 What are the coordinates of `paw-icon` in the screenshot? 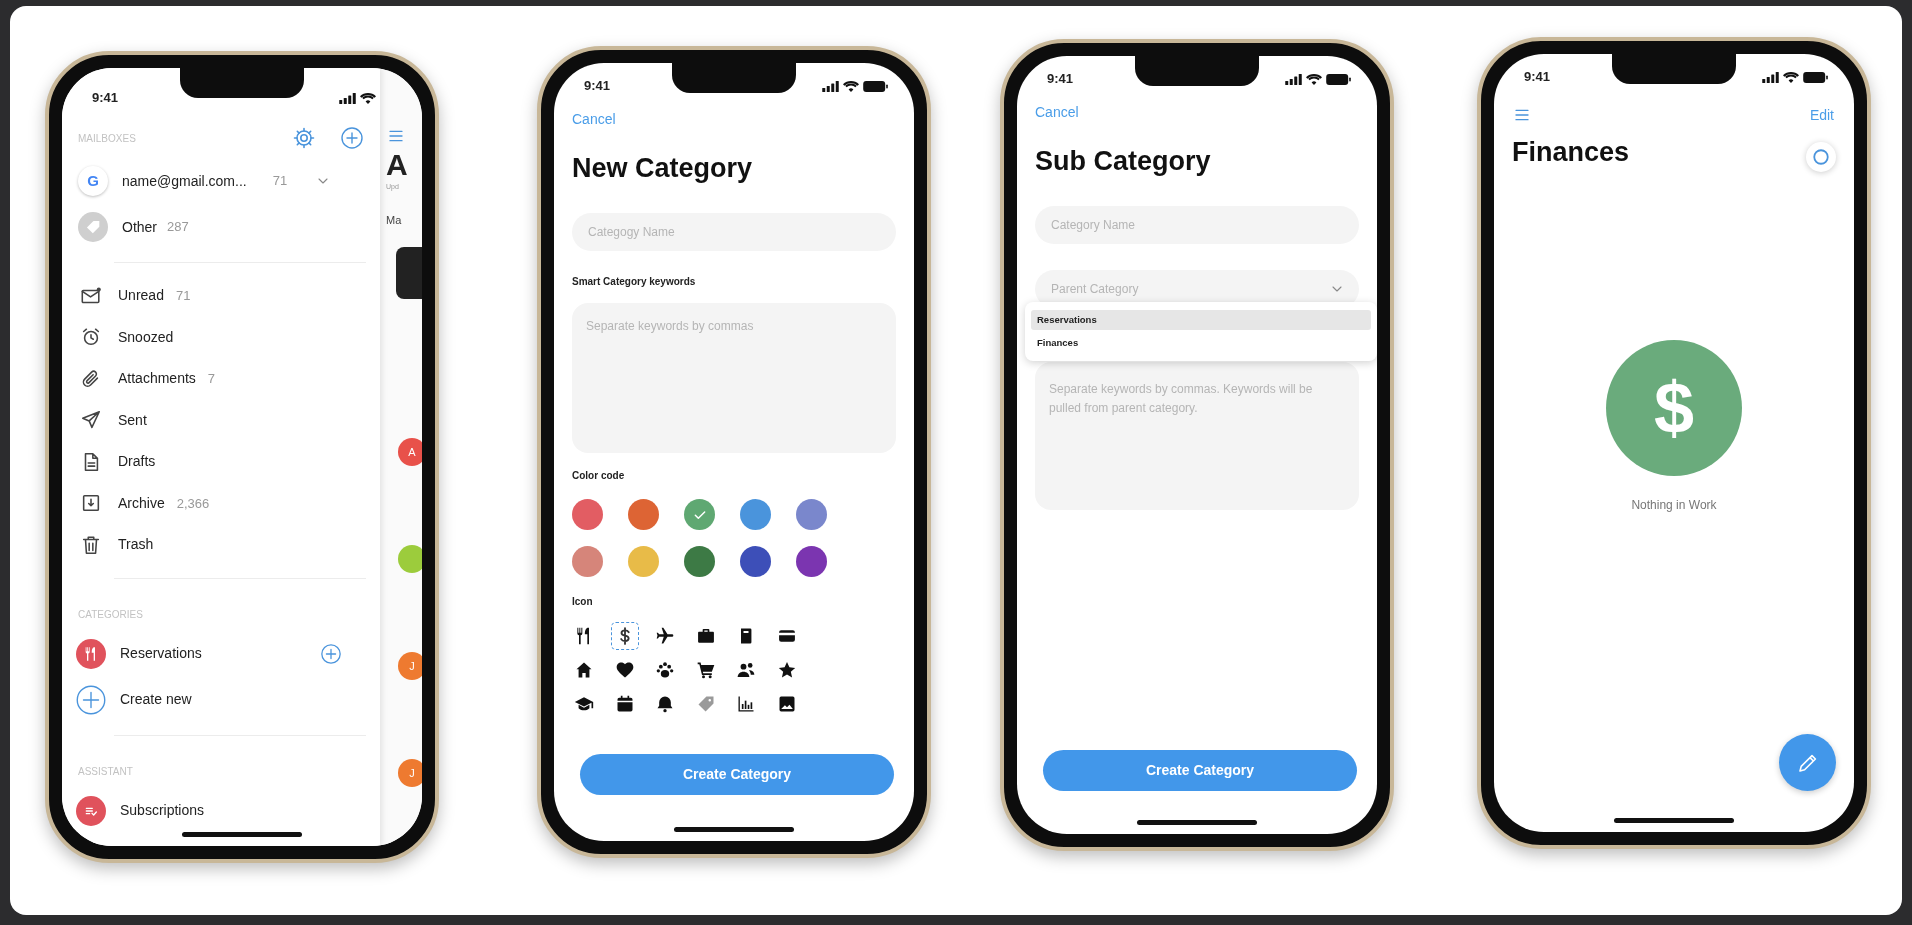 It's located at (665, 670).